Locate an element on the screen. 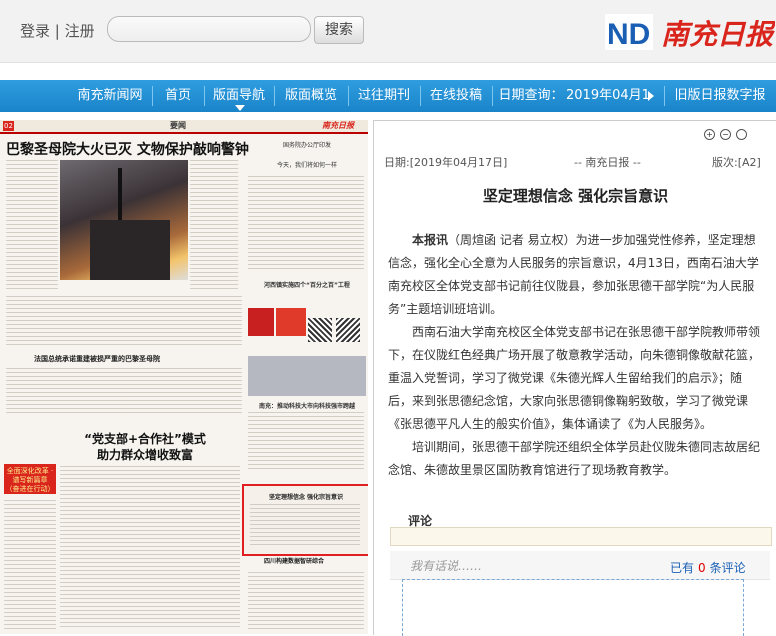  sub-headline-d: 法国总统承诺重建被损严重的巴黎圣母院 is located at coordinates (97, 359).